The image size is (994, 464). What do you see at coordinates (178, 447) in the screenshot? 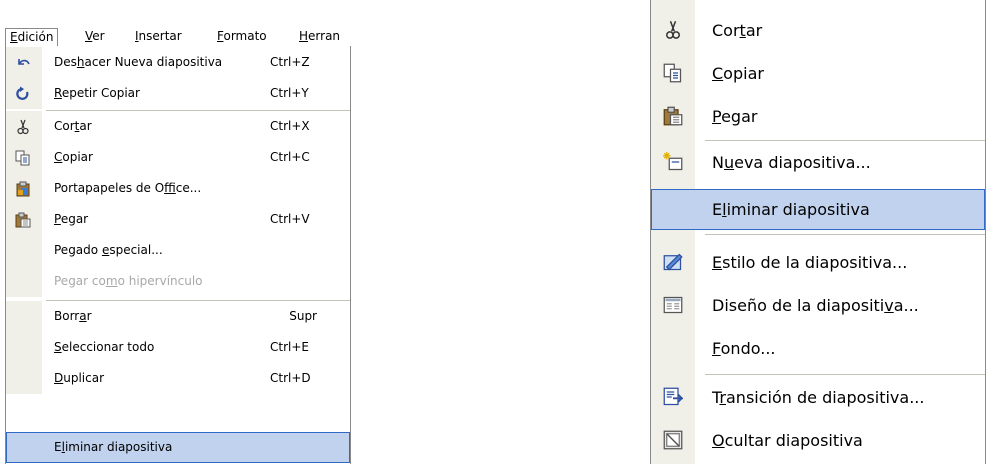
I see `menu-item-eliminar-diapositiva: Eliminar diapositiva` at bounding box center [178, 447].